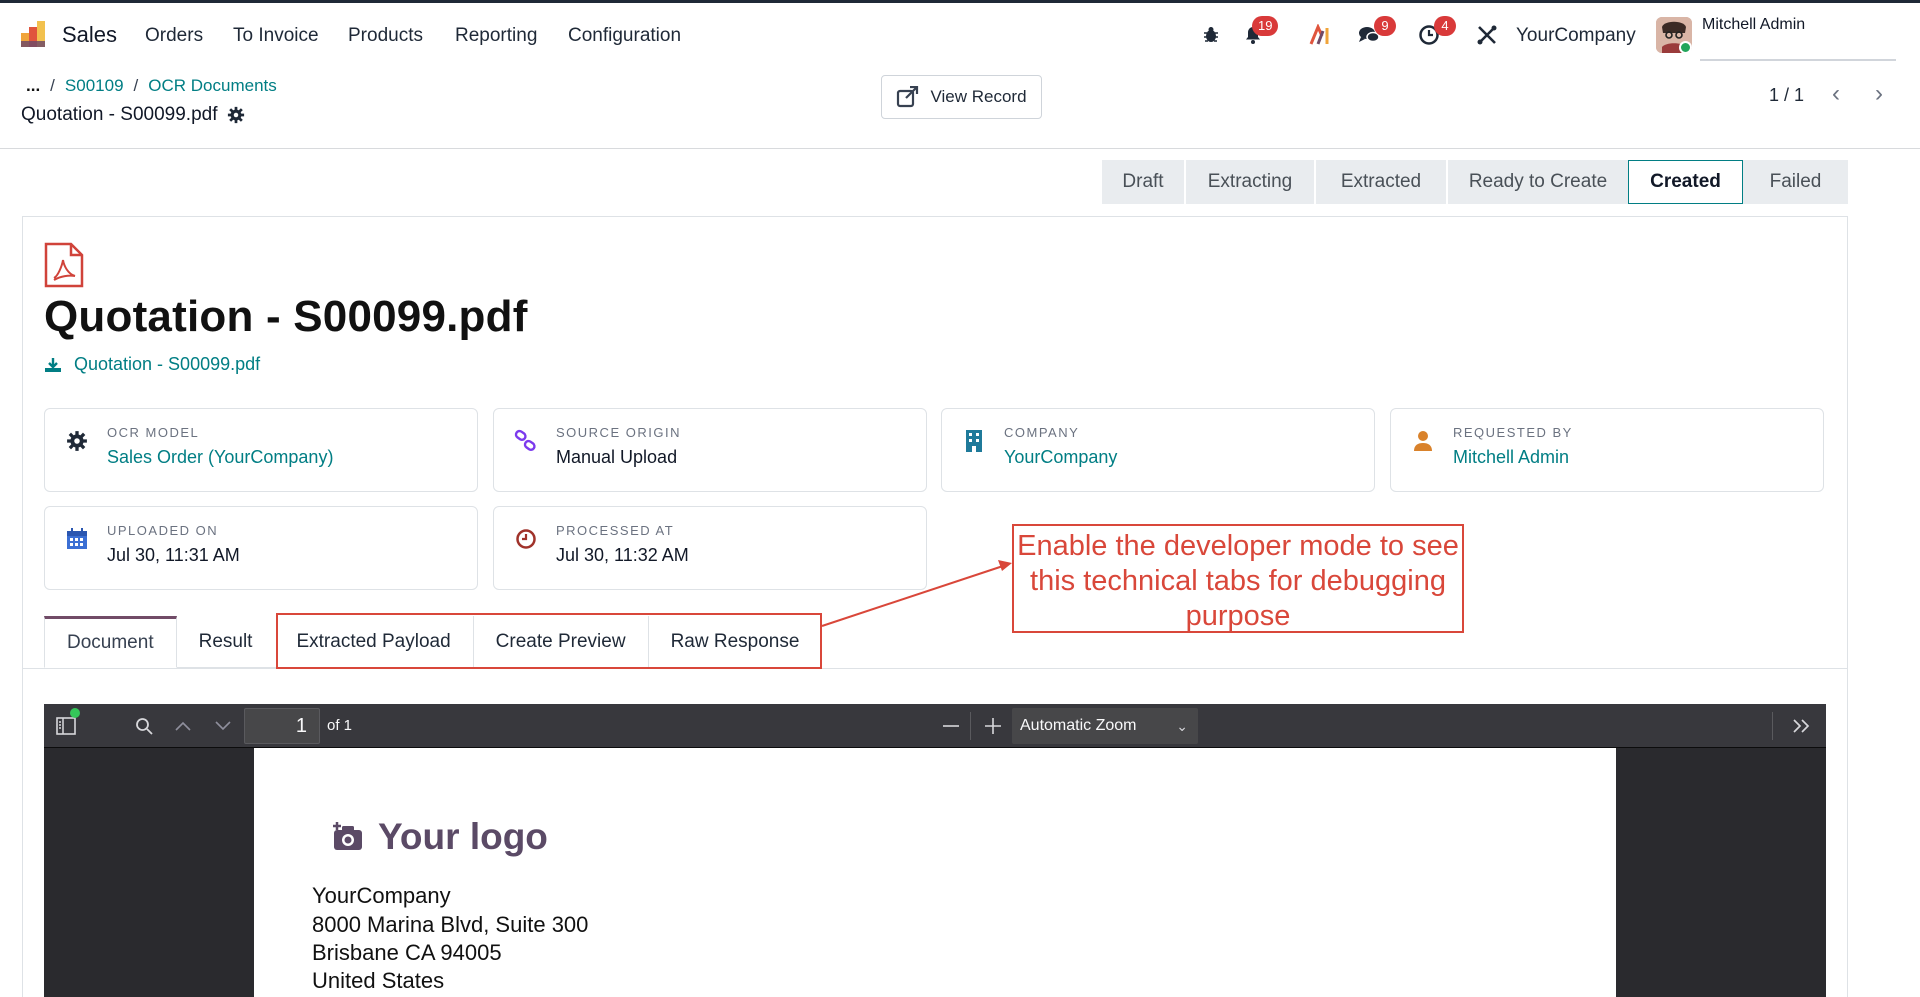  Describe the element at coordinates (735, 642) in the screenshot. I see `tab-raw-response: Raw Response` at that location.